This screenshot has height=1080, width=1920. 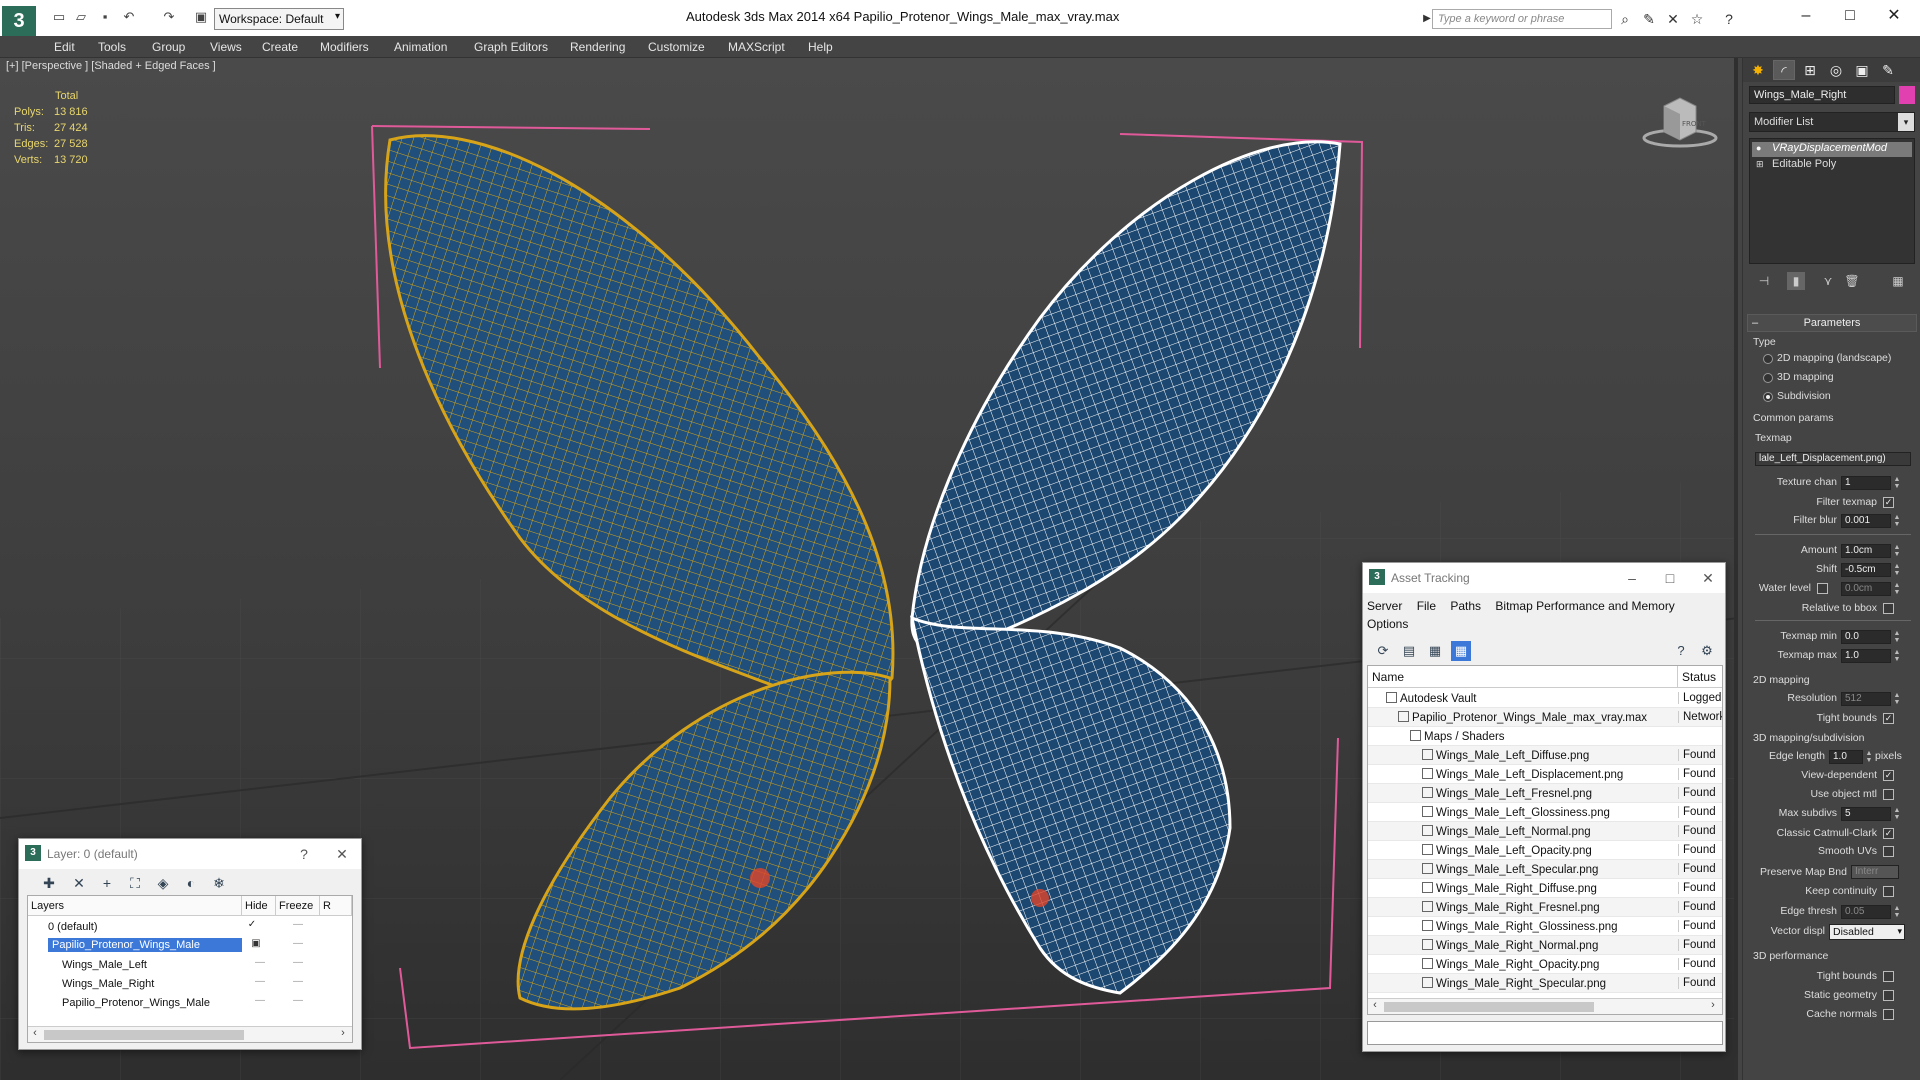 I want to click on menu-create: Create, so click(x=280, y=47).